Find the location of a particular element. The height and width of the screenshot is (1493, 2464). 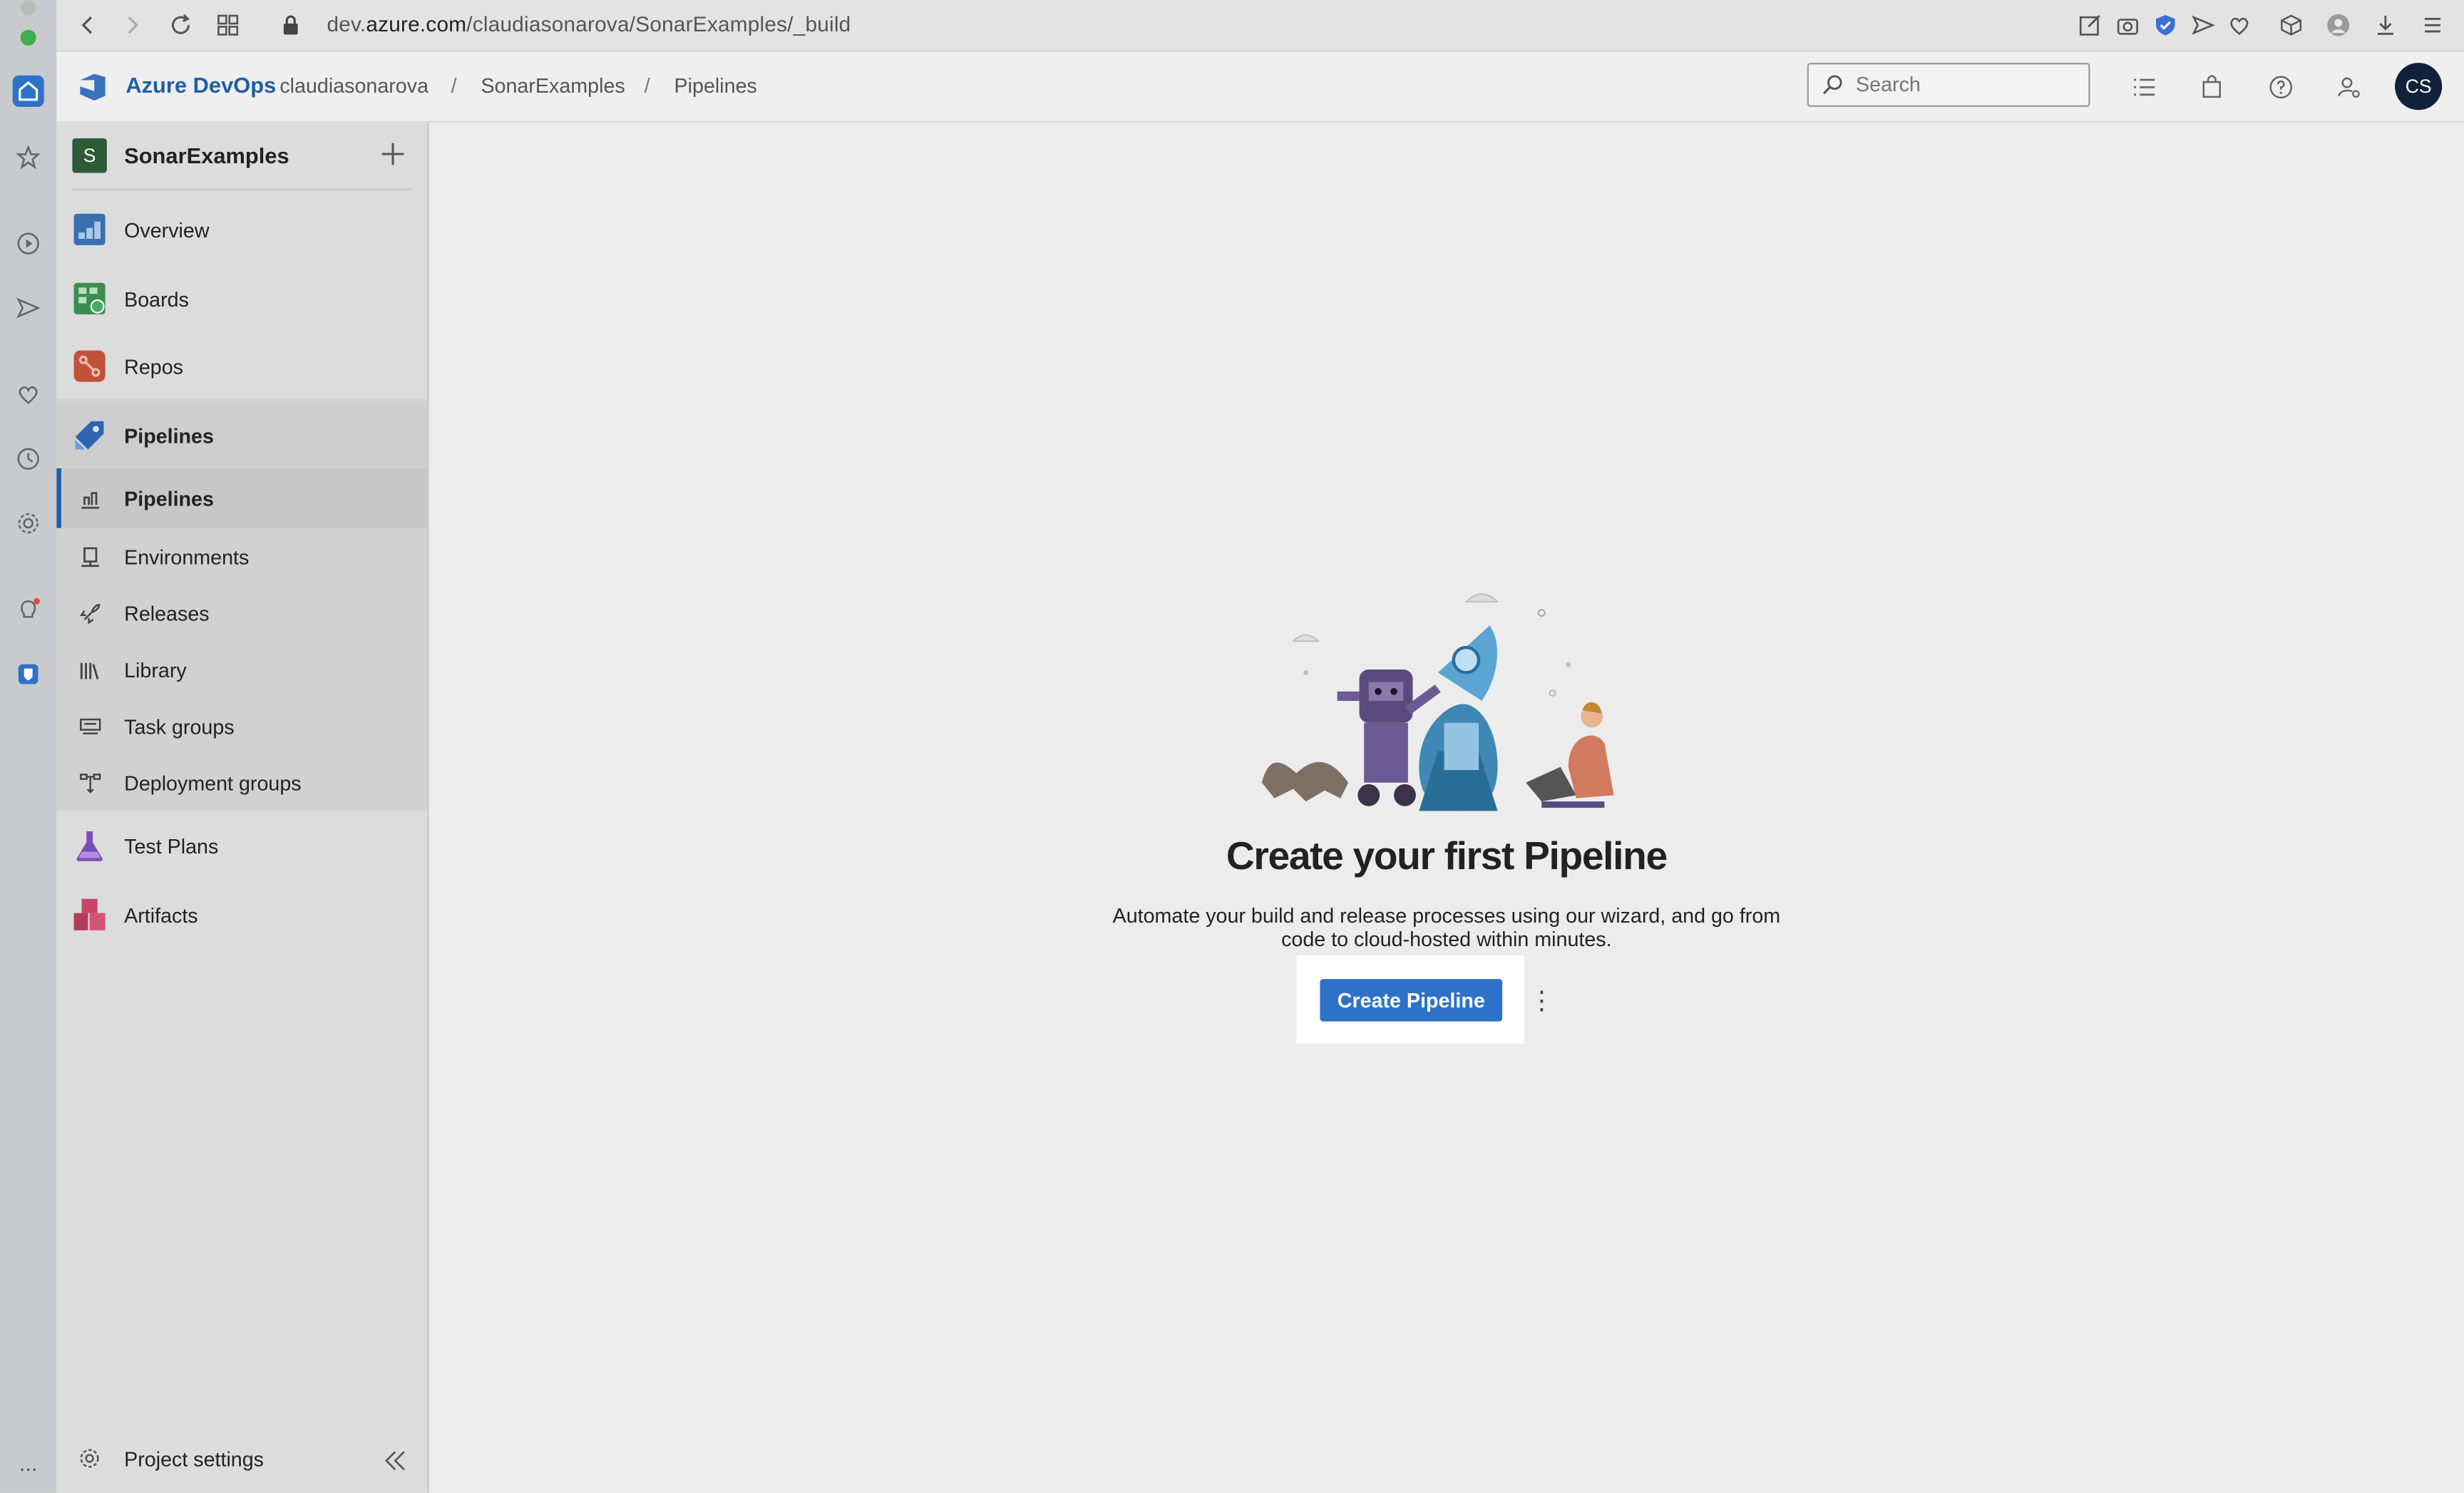

project-settings-button: Project settings is located at coordinates (241, 1459).